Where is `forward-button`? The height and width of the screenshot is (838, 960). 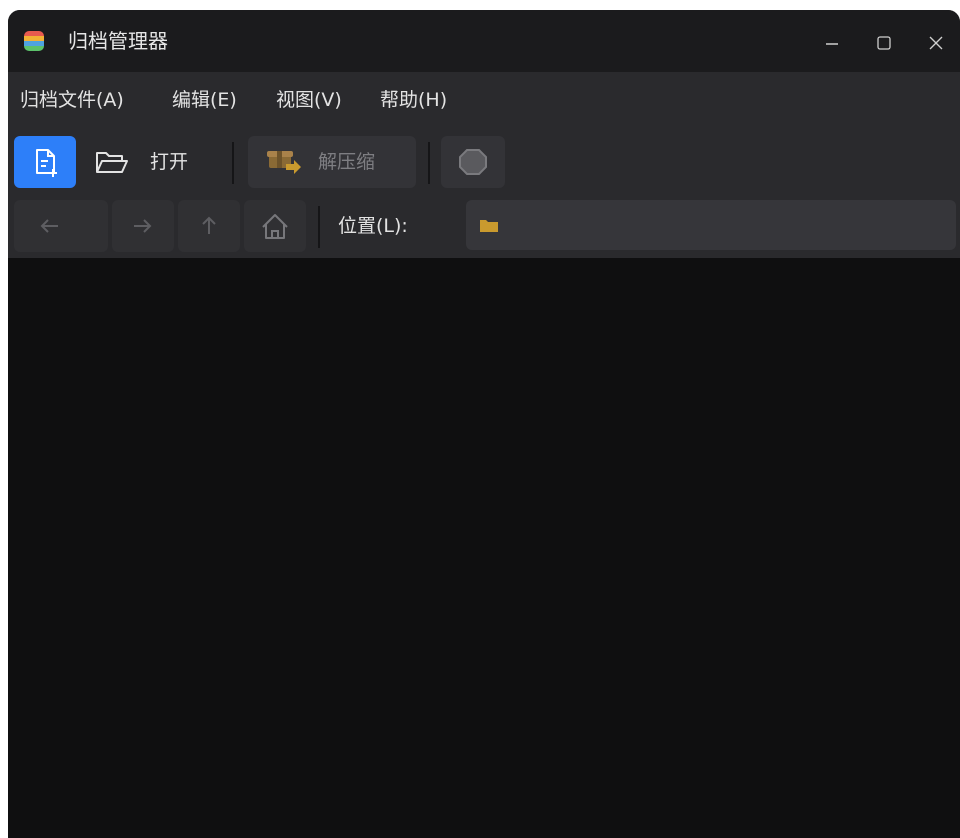
forward-button is located at coordinates (143, 226).